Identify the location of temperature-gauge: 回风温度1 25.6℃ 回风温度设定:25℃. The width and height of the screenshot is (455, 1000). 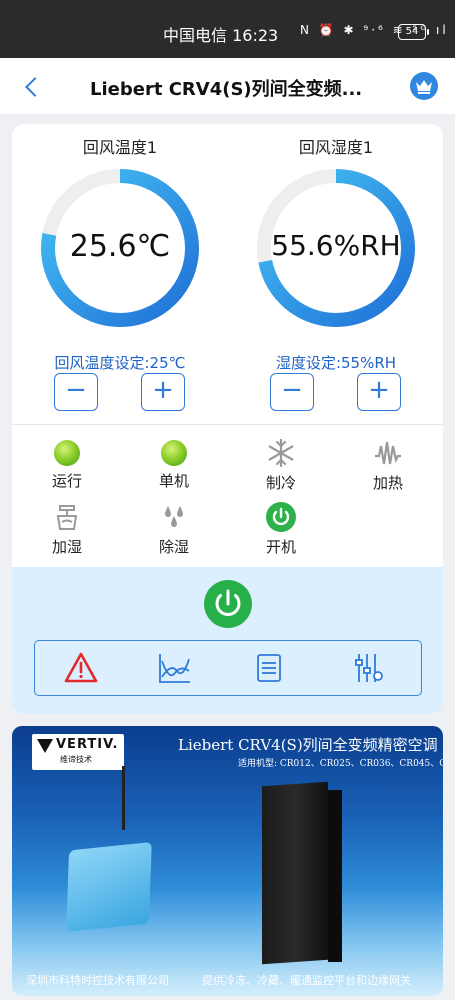
(120, 253).